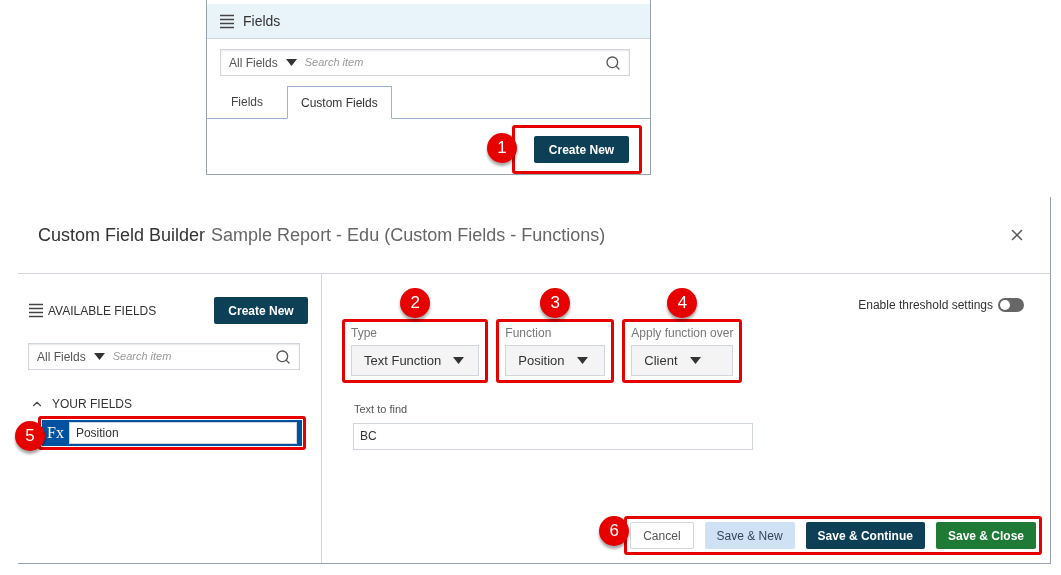 The image size is (1061, 575). I want to click on callout-number: 5, so click(30, 436).